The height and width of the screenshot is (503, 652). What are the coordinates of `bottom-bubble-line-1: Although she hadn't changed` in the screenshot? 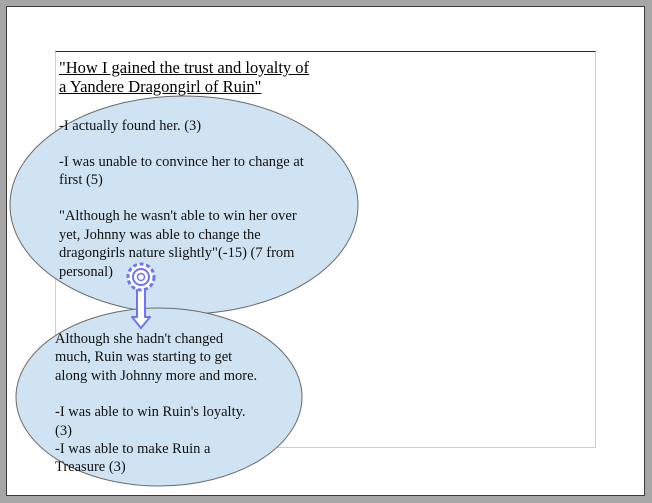 It's located at (139, 339).